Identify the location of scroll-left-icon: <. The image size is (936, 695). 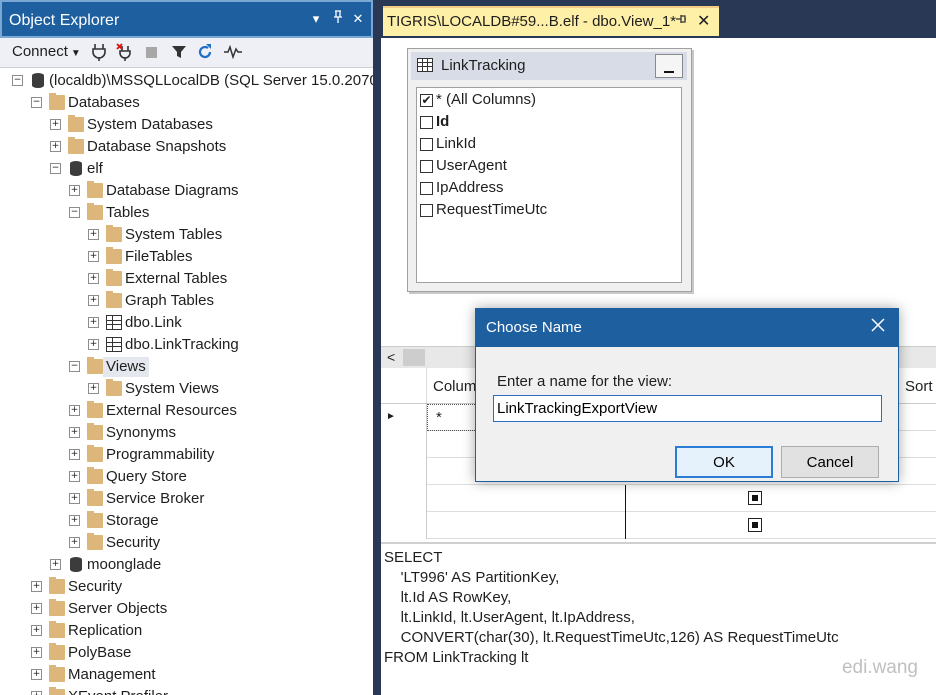
(391, 357).